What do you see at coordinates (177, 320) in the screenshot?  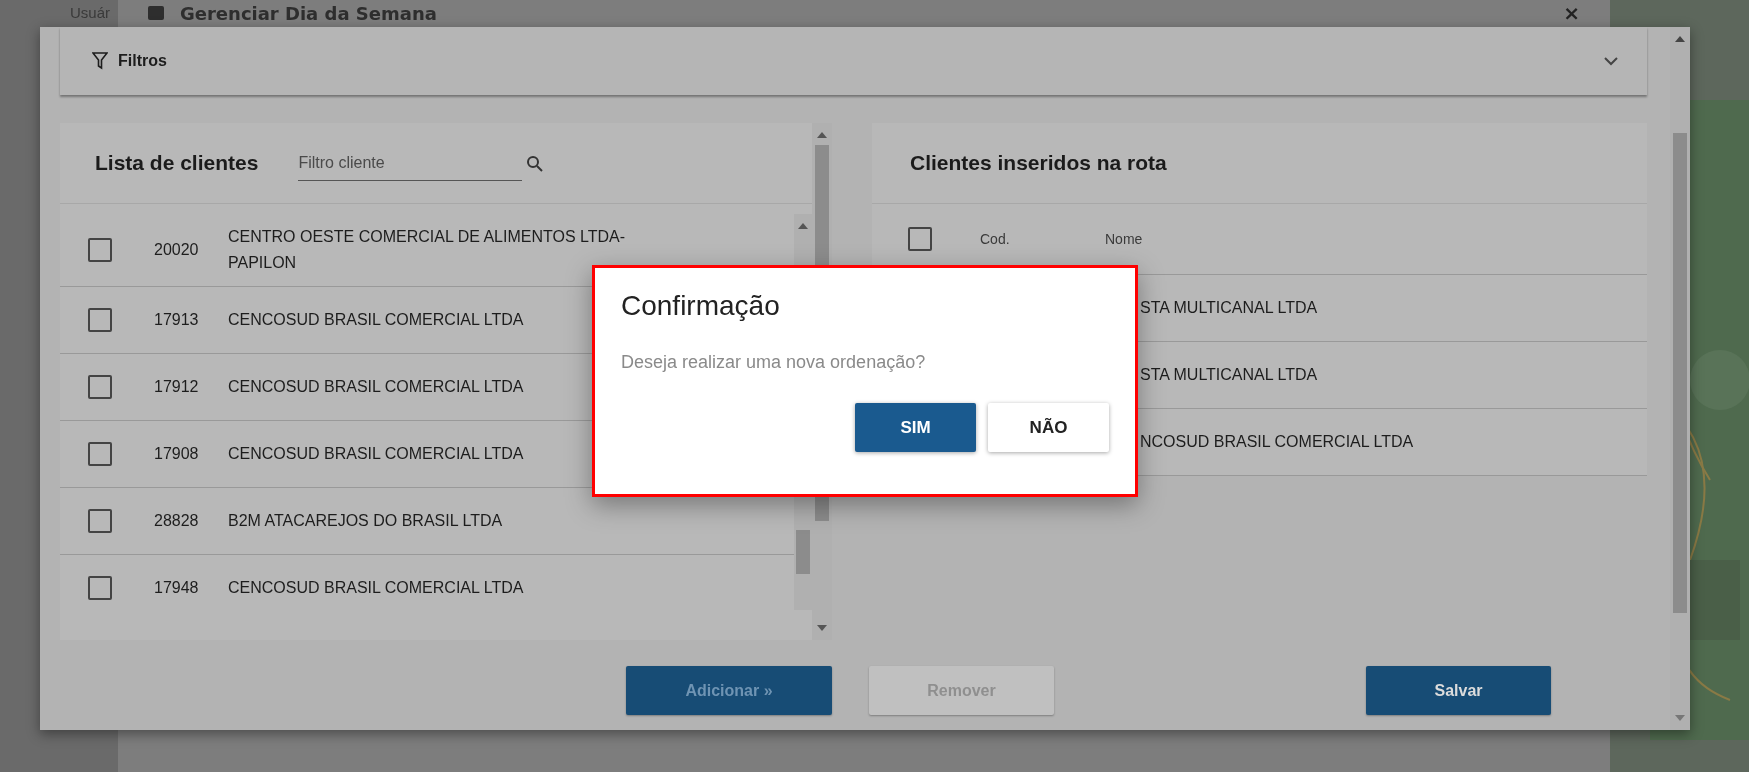 I see `client-code: 17913` at bounding box center [177, 320].